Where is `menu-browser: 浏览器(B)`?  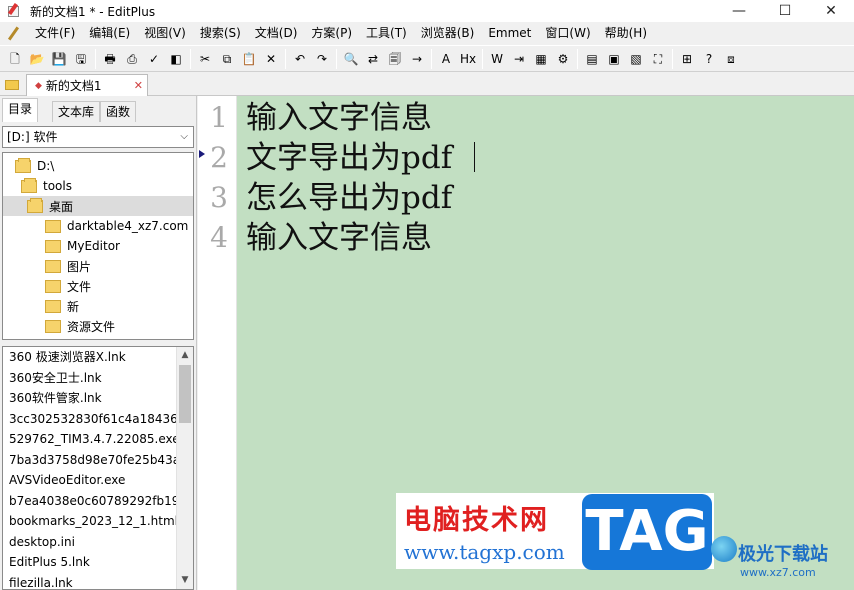
menu-browser: 浏览器(B) is located at coordinates (448, 33).